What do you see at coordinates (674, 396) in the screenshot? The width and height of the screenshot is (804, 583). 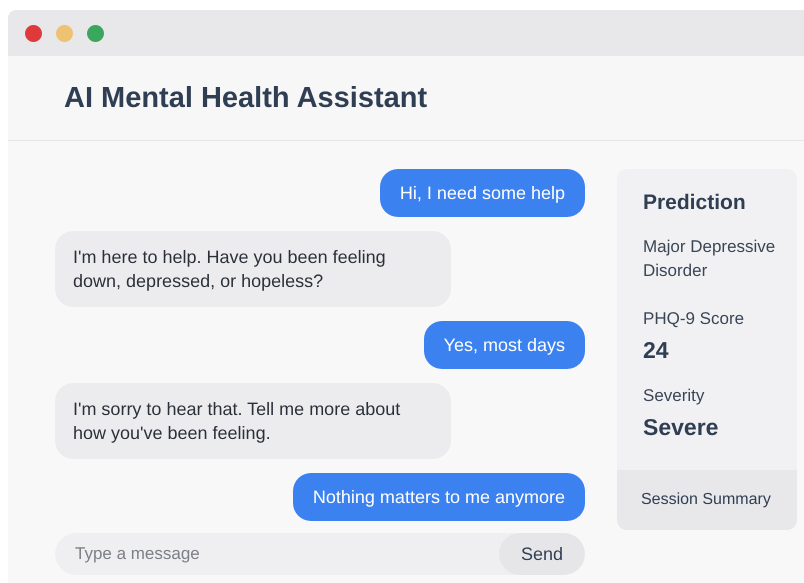 I see `severity-label: Severity` at bounding box center [674, 396].